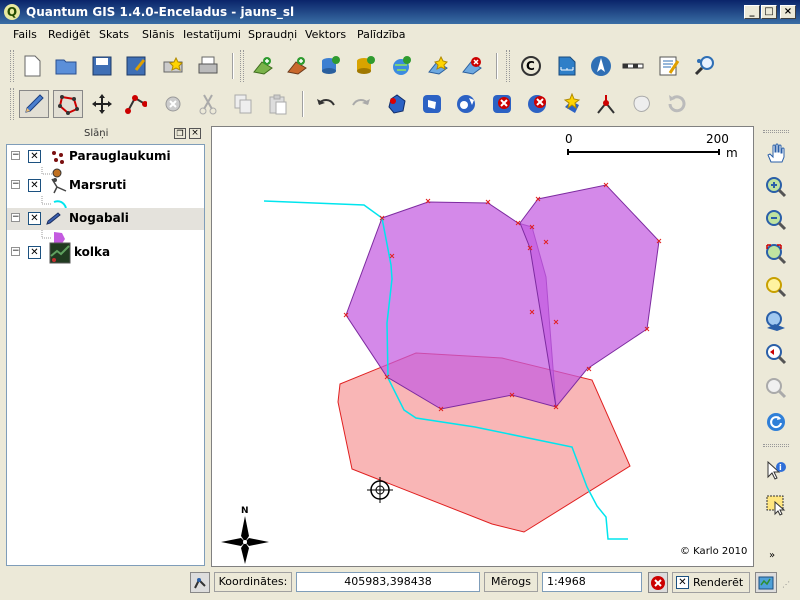  What do you see at coordinates (776, 220) in the screenshot?
I see `zoom-out-icon` at bounding box center [776, 220].